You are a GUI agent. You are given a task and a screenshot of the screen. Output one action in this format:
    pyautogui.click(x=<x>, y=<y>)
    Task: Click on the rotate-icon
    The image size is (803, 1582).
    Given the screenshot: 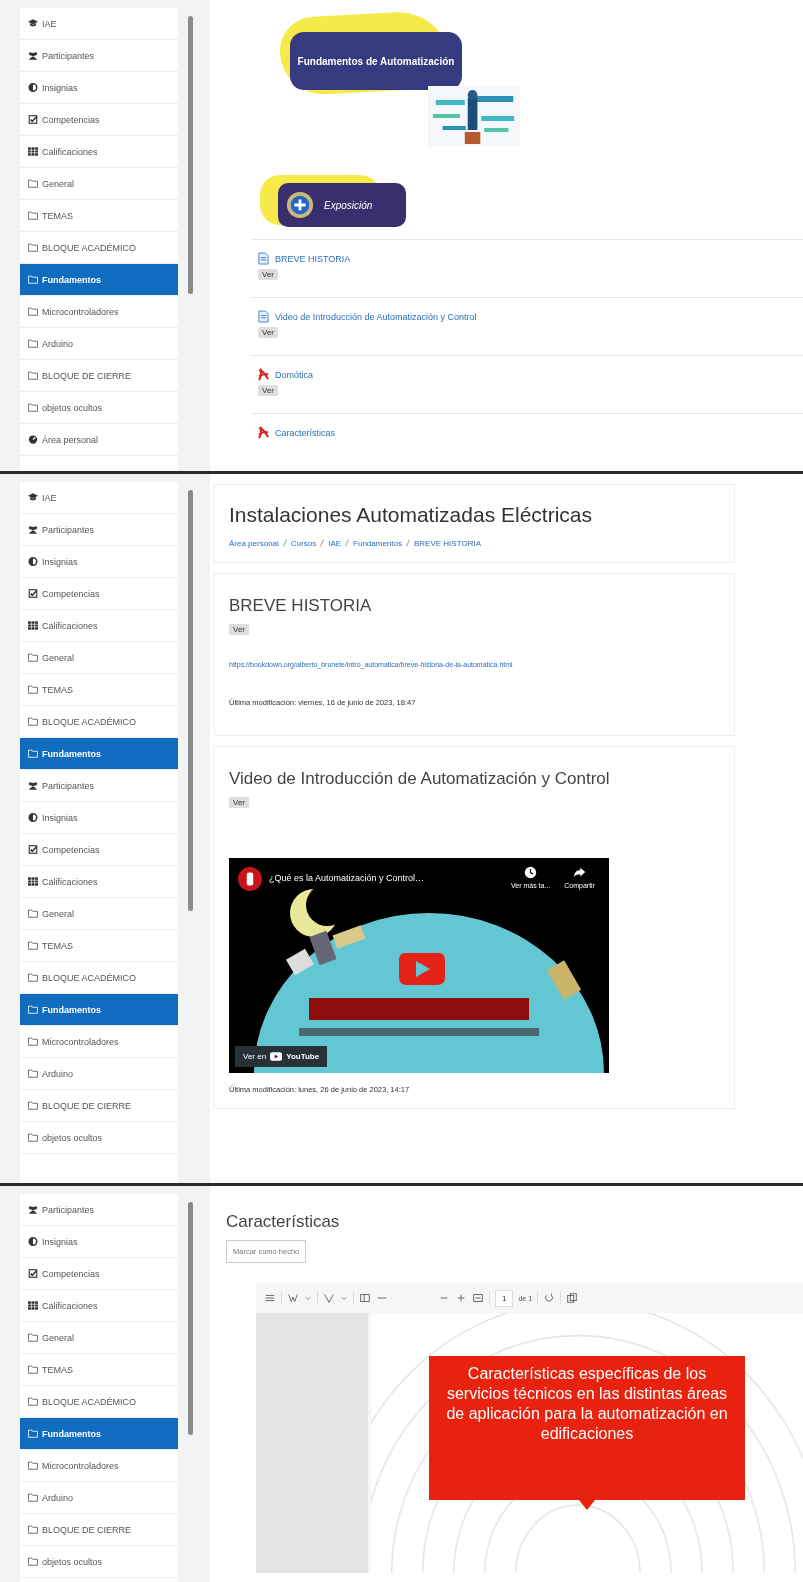 What is the action you would take?
    pyautogui.click(x=549, y=1298)
    